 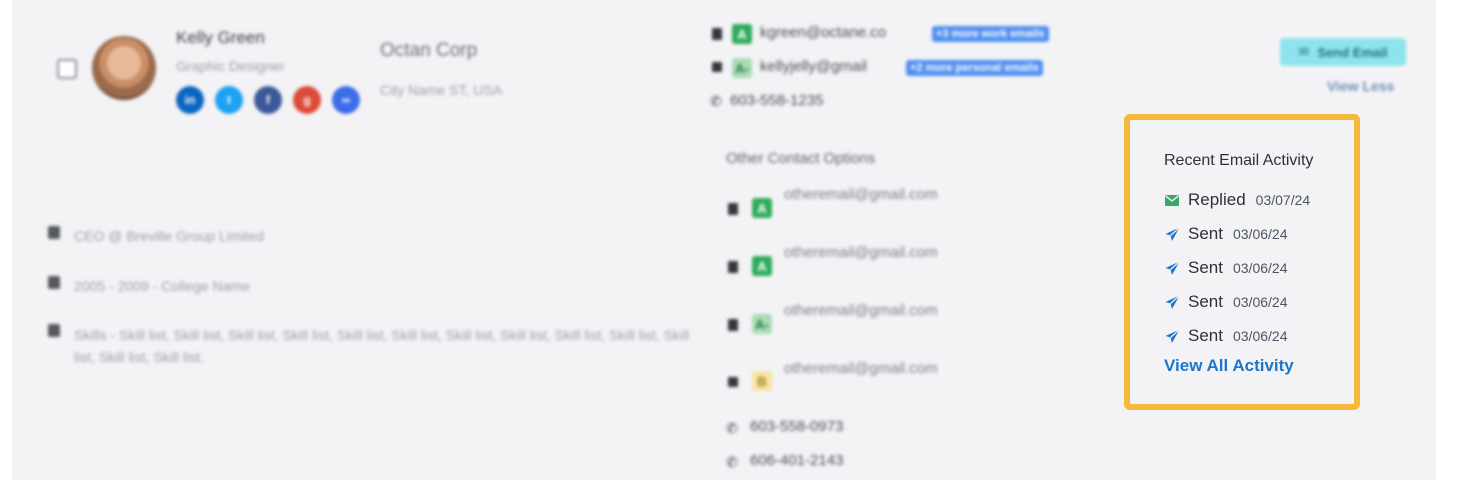 What do you see at coordinates (230, 66) in the screenshot?
I see `contact-title: Graphic Designer` at bounding box center [230, 66].